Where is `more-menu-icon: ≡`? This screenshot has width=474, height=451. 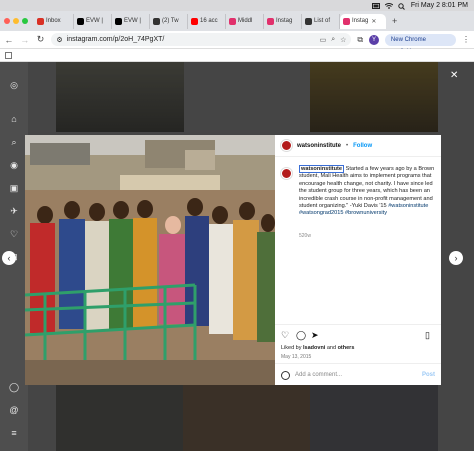 more-menu-icon: ≡ is located at coordinates (14, 433).